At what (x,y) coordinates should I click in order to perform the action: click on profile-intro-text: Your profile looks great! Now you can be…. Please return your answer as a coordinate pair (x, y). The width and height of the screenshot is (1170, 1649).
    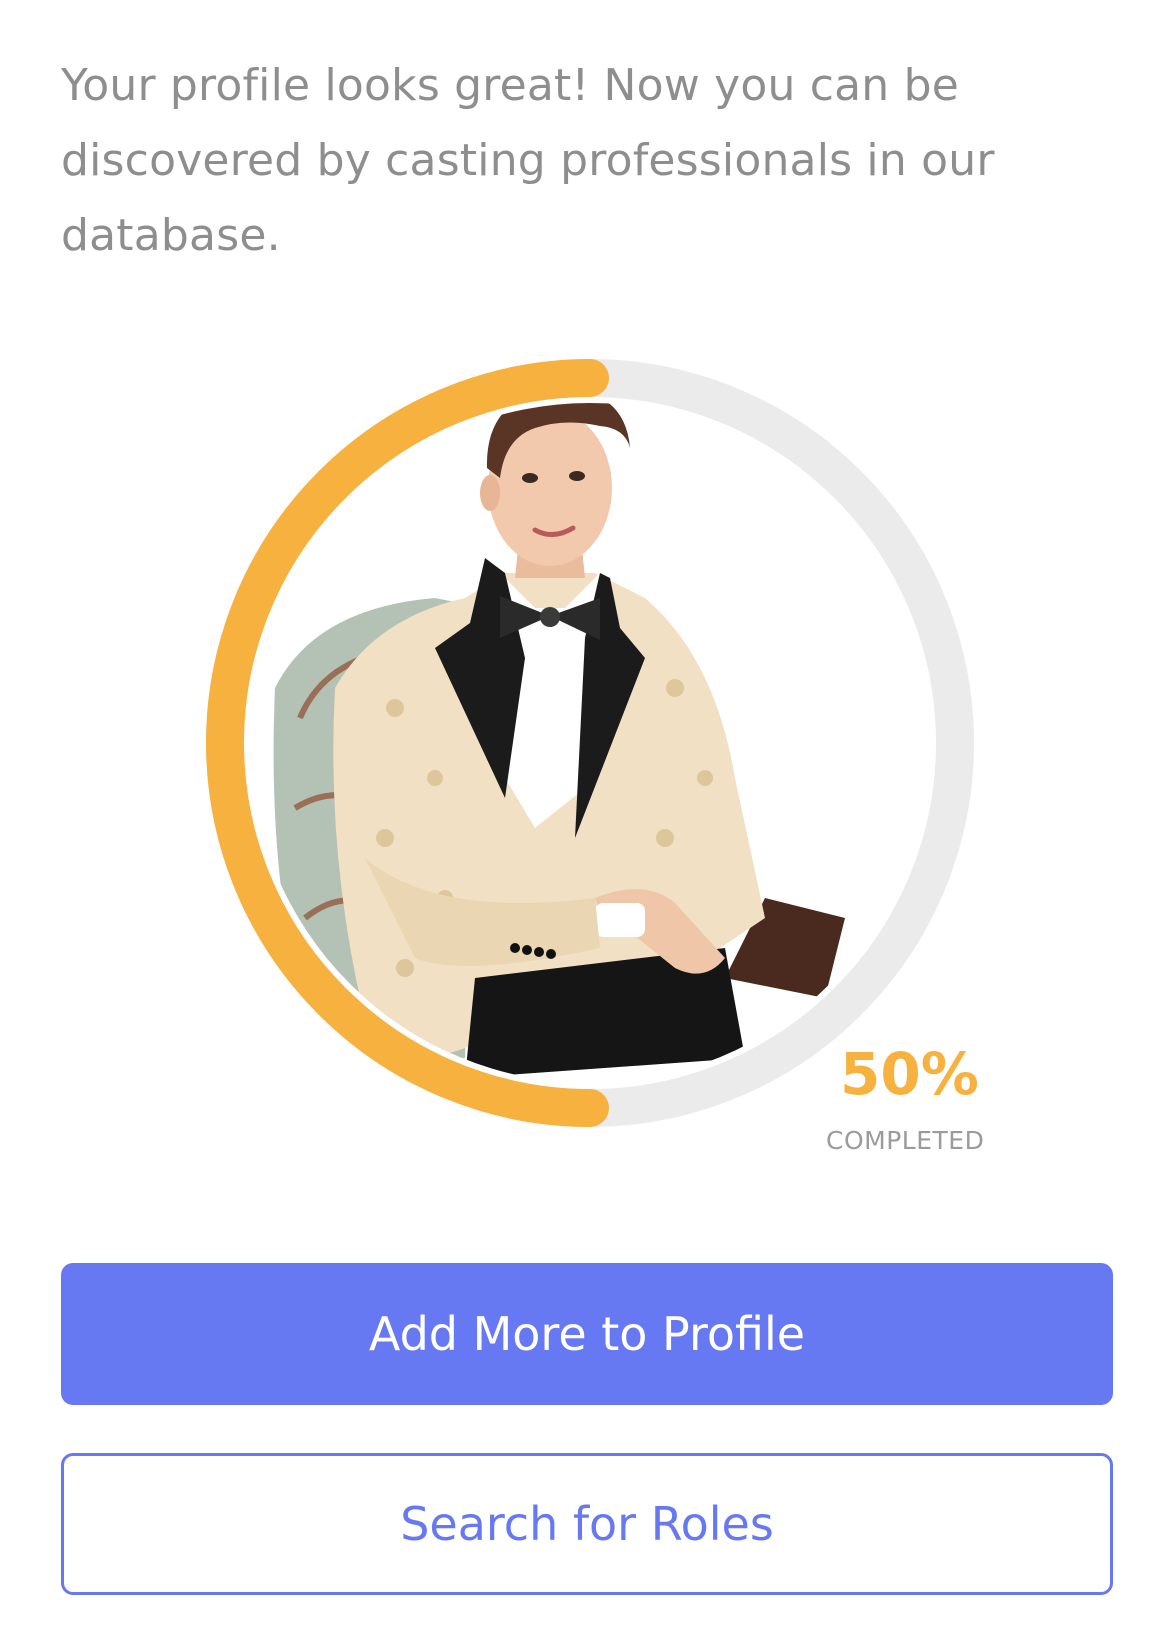
    Looking at the image, I should click on (528, 160).